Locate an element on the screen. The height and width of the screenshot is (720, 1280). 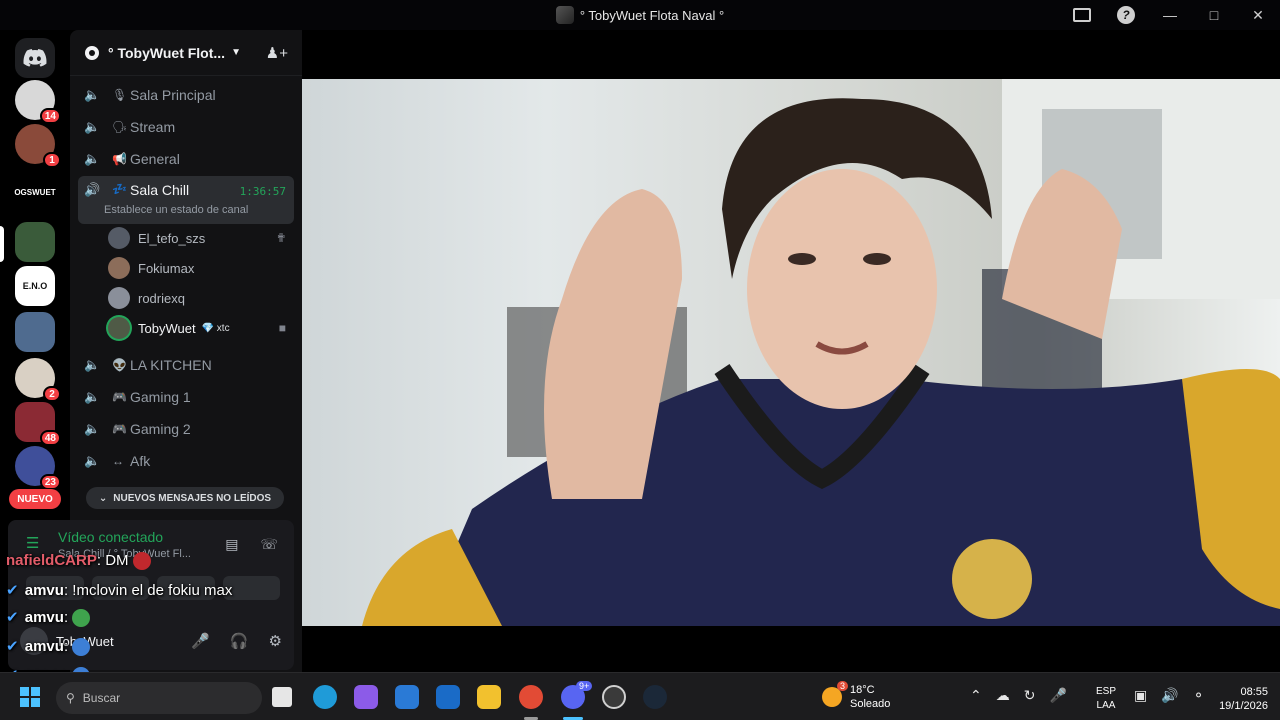
file-explorer-icon is located at coordinates (489, 697).